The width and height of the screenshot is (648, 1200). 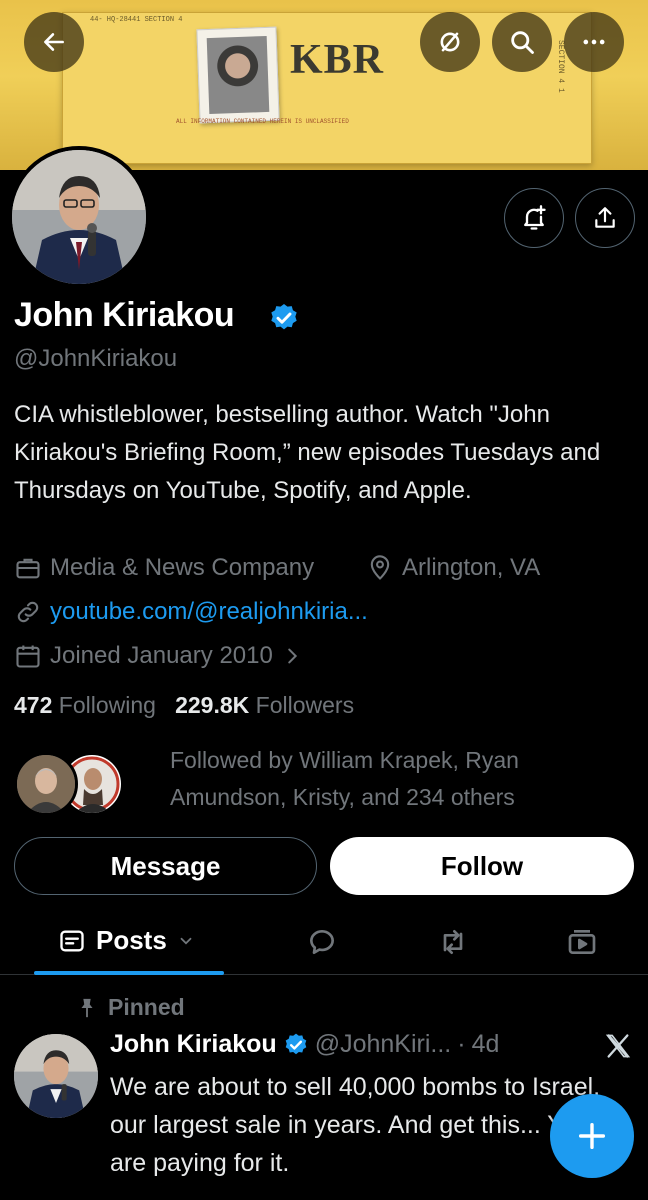 What do you see at coordinates (85, 705) in the screenshot?
I see `following-link: 472 Following` at bounding box center [85, 705].